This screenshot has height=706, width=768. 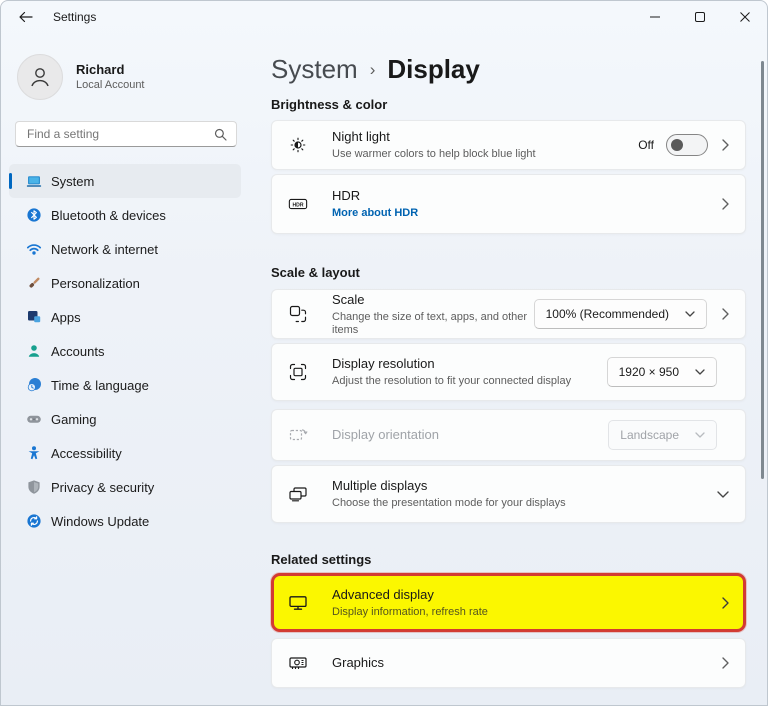 What do you see at coordinates (298, 603) in the screenshot?
I see `monitor-icon` at bounding box center [298, 603].